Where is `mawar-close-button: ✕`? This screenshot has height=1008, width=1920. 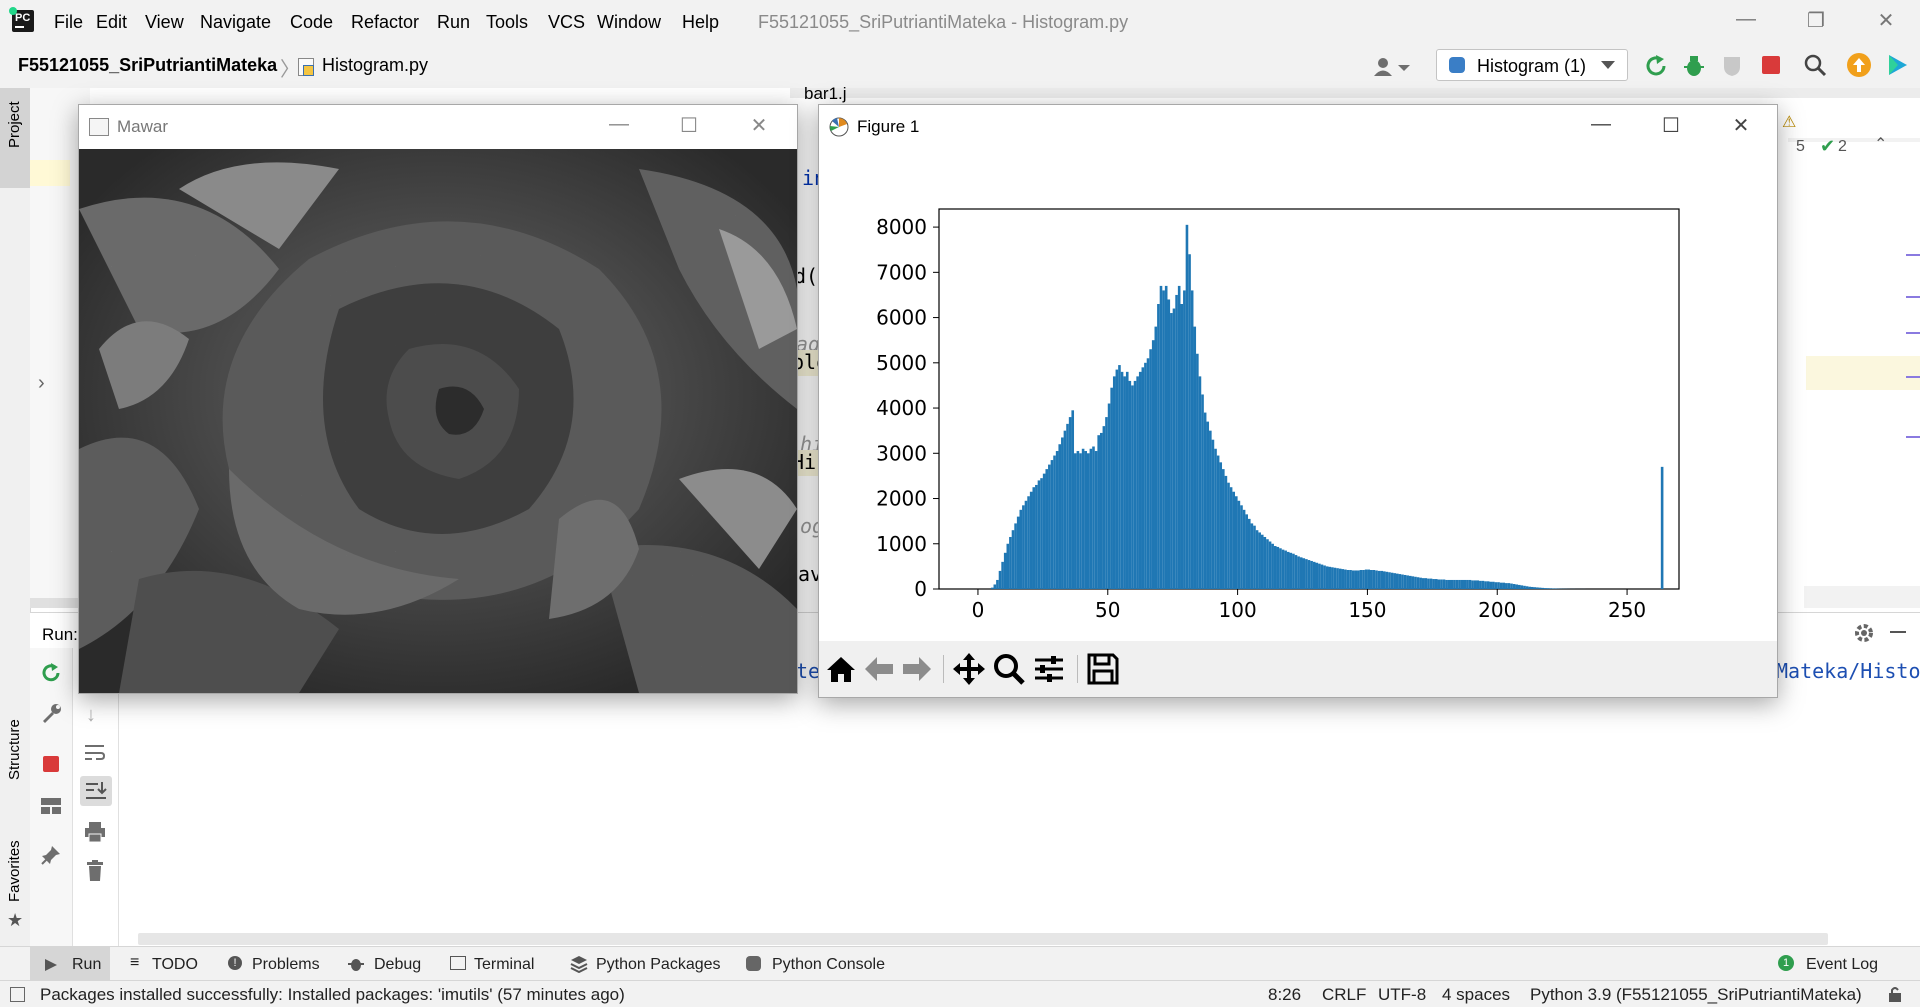 mawar-close-button: ✕ is located at coordinates (759, 127).